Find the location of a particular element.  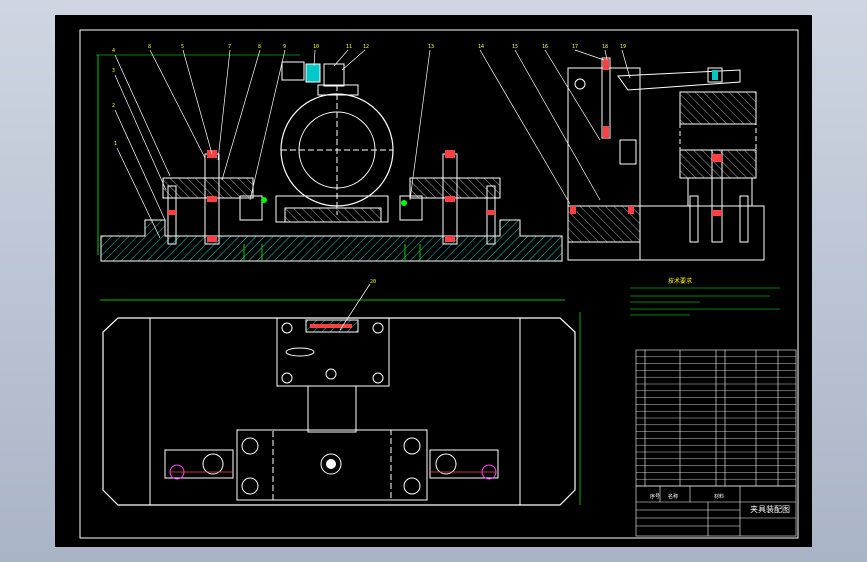

svg-text: 19 is located at coordinates (623, 47).